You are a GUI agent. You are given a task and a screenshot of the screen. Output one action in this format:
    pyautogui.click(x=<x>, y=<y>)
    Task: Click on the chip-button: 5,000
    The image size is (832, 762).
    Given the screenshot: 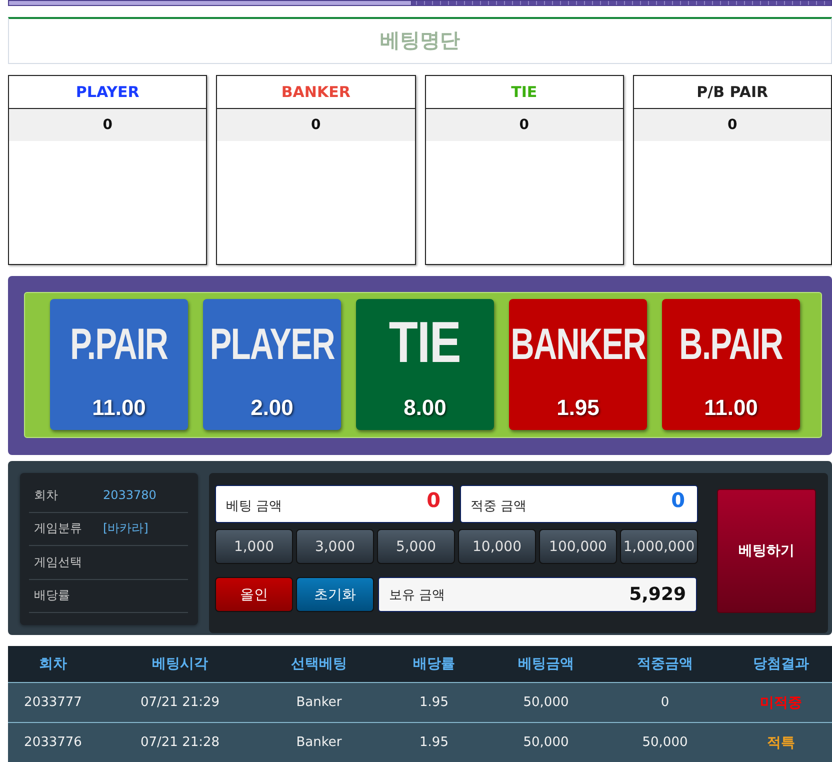 What is the action you would take?
    pyautogui.click(x=416, y=546)
    